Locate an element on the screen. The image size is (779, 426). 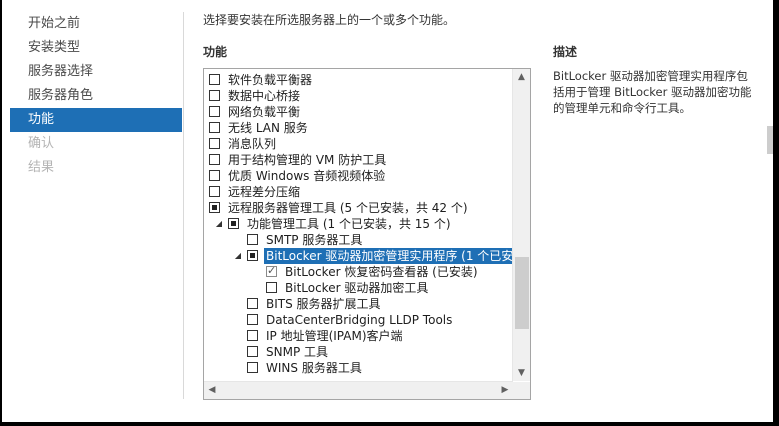
tree-row: 消息队列 is located at coordinates (358, 144).